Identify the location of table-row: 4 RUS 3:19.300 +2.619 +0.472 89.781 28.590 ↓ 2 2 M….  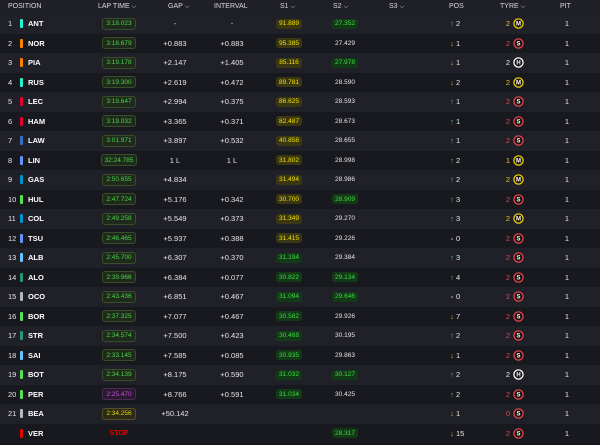
(300, 82).